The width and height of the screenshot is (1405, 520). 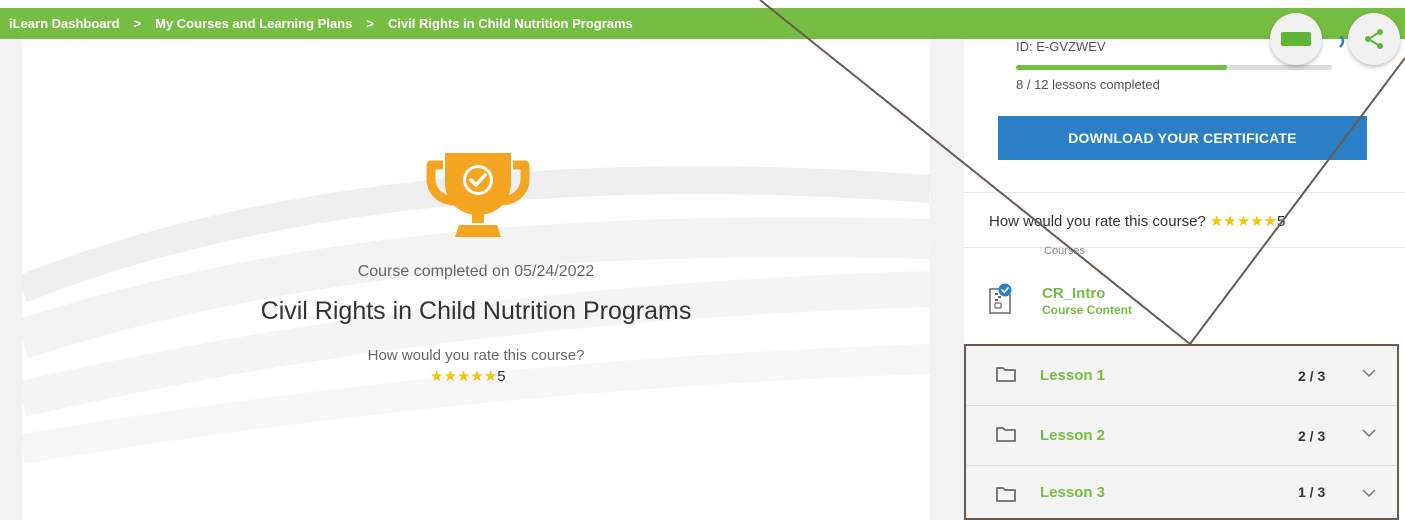 What do you see at coordinates (1121, 67) in the screenshot?
I see `progress-bar-fill` at bounding box center [1121, 67].